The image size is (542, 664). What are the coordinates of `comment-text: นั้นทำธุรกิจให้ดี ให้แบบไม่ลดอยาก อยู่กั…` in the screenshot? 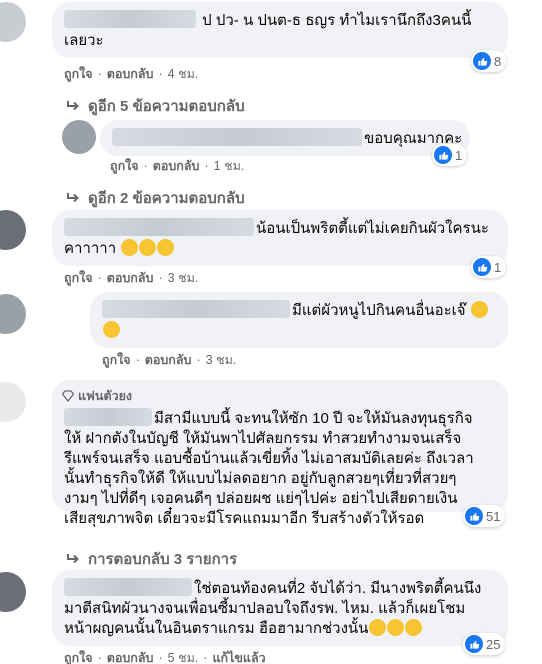 It's located at (260, 478).